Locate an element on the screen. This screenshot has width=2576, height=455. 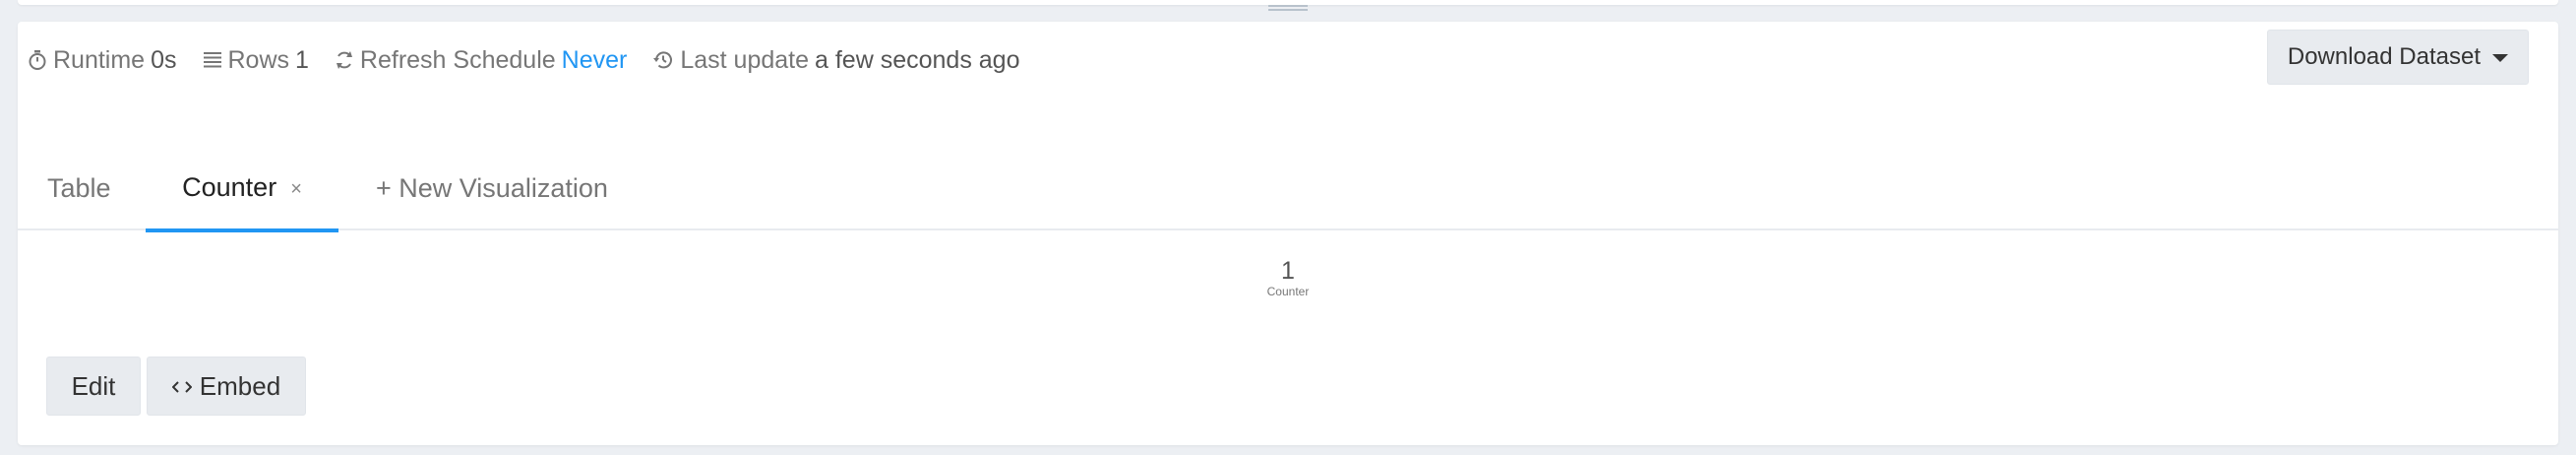
refresh-schedule-label: Refresh Schedule is located at coordinates (457, 59).